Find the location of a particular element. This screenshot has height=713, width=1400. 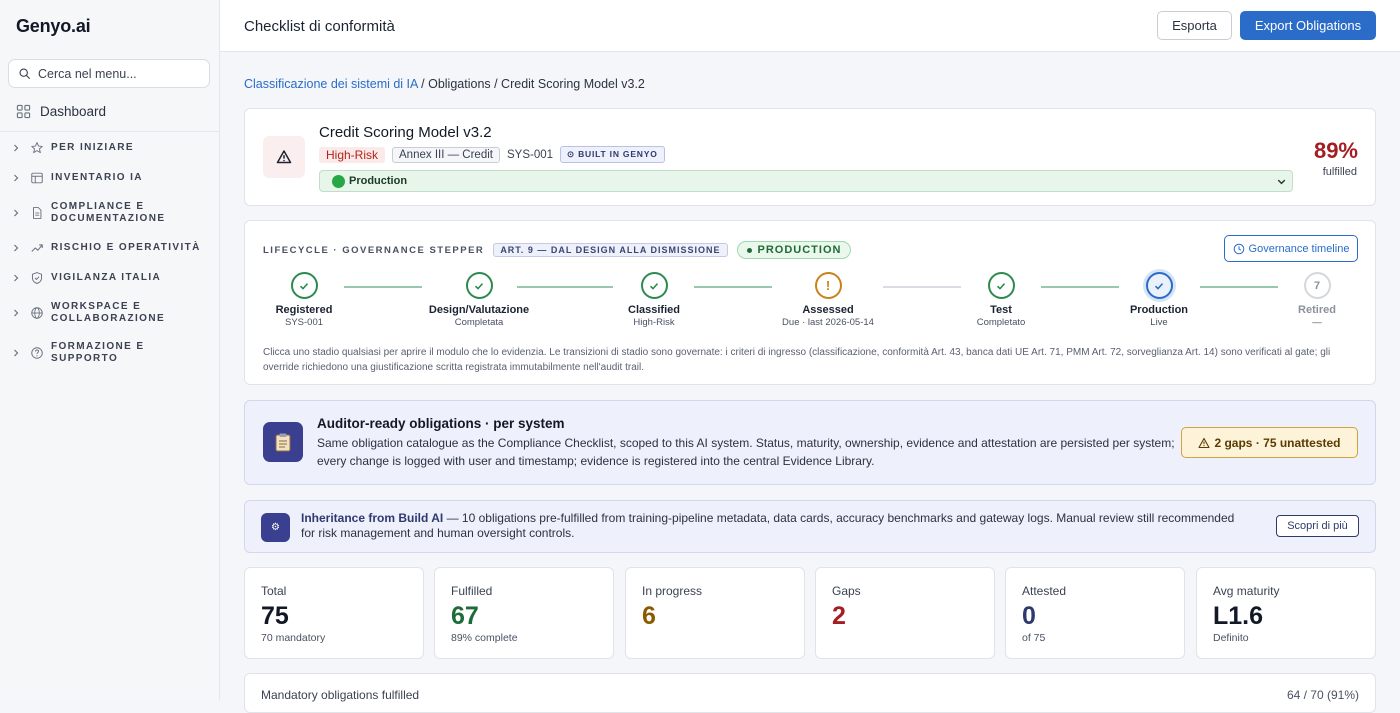

breadcrumb-link-classificazione: Classificazione dei sistemi di IA is located at coordinates (331, 84).